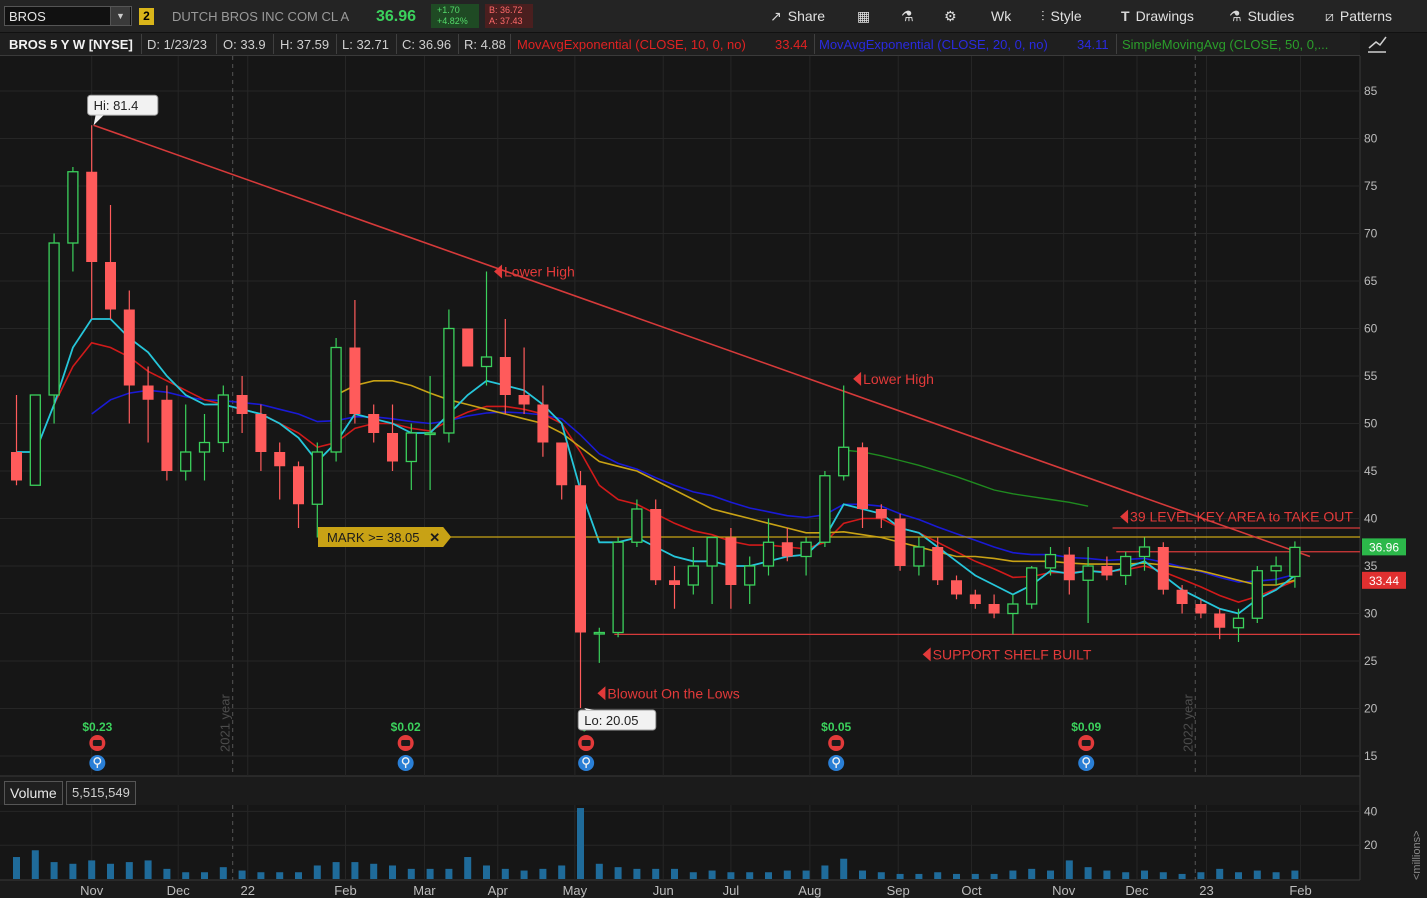  What do you see at coordinates (731, 890) in the screenshot?
I see `time-tick-label: Jul` at bounding box center [731, 890].